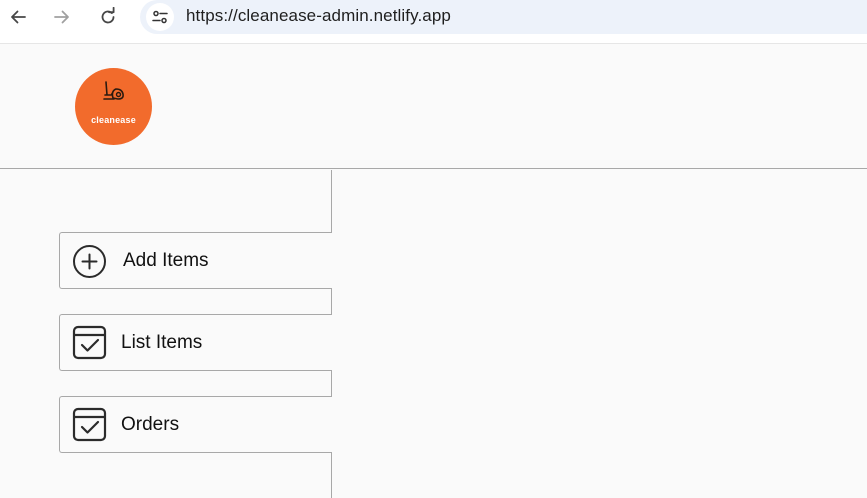 The height and width of the screenshot is (498, 867). What do you see at coordinates (195, 424) in the screenshot?
I see `sidebar-item-orders: Orders` at bounding box center [195, 424].